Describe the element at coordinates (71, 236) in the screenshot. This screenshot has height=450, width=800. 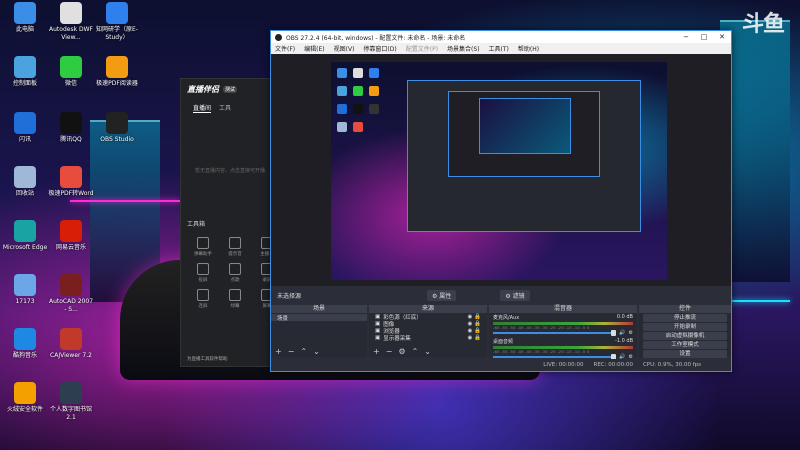
I see `desktop-icon: 网易云音乐` at that location.